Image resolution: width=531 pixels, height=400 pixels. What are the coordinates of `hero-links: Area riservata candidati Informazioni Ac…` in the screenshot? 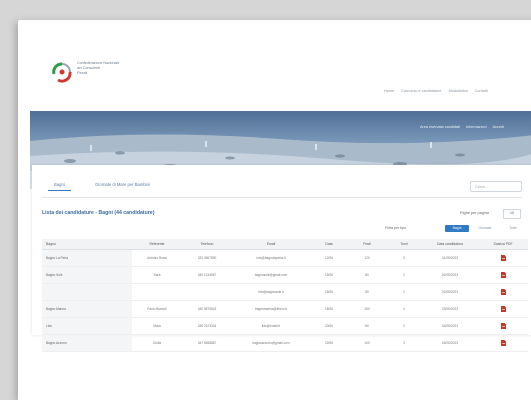 It's located at (464, 127).